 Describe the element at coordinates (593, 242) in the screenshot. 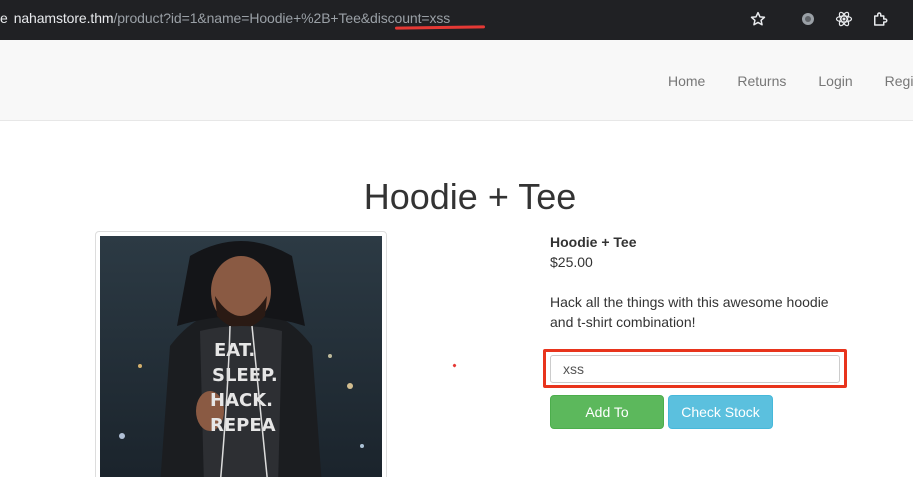

I see `product-name: Hoodie + Tee` at that location.